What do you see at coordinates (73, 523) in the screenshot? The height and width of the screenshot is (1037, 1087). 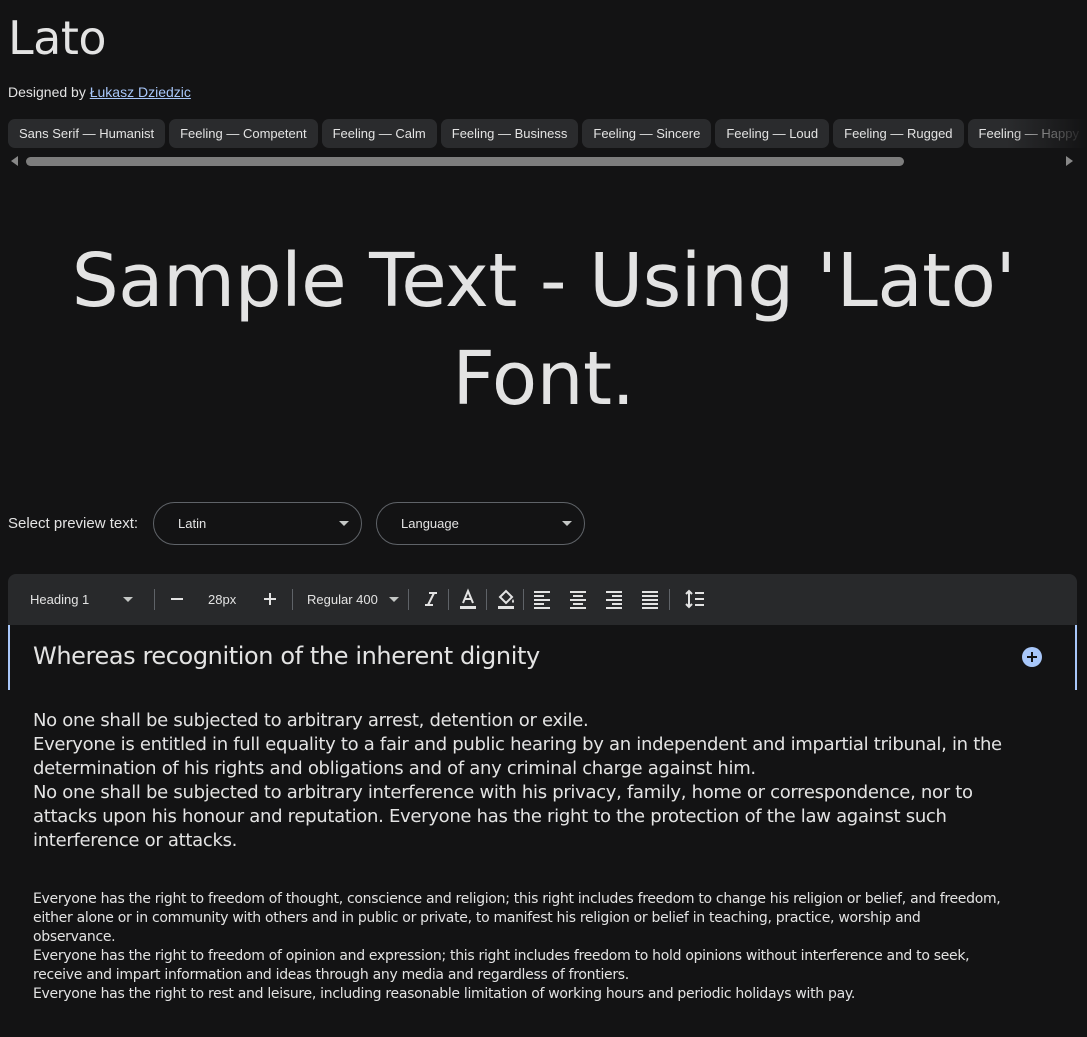 I see `preview-text-label: Select preview text:` at bounding box center [73, 523].